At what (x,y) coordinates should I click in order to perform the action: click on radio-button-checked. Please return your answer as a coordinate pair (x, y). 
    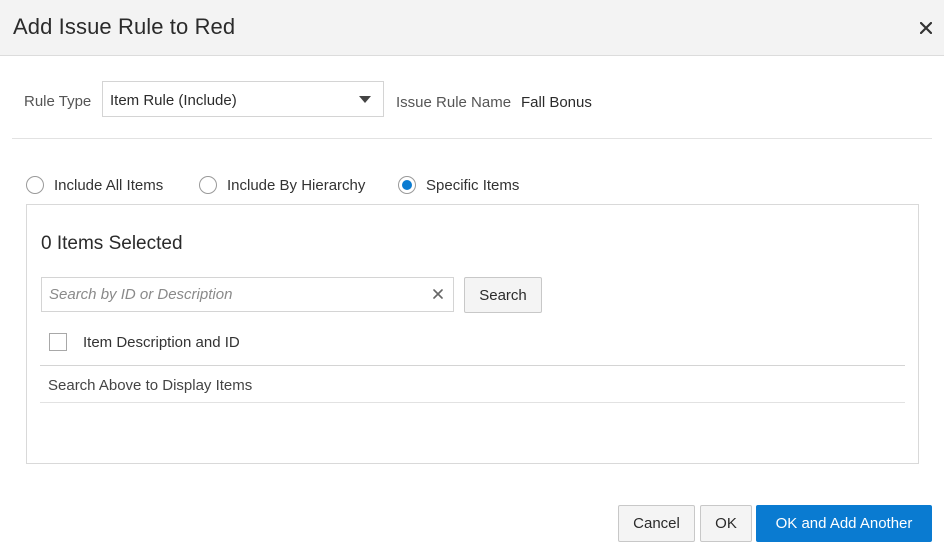
    Looking at the image, I should click on (407, 185).